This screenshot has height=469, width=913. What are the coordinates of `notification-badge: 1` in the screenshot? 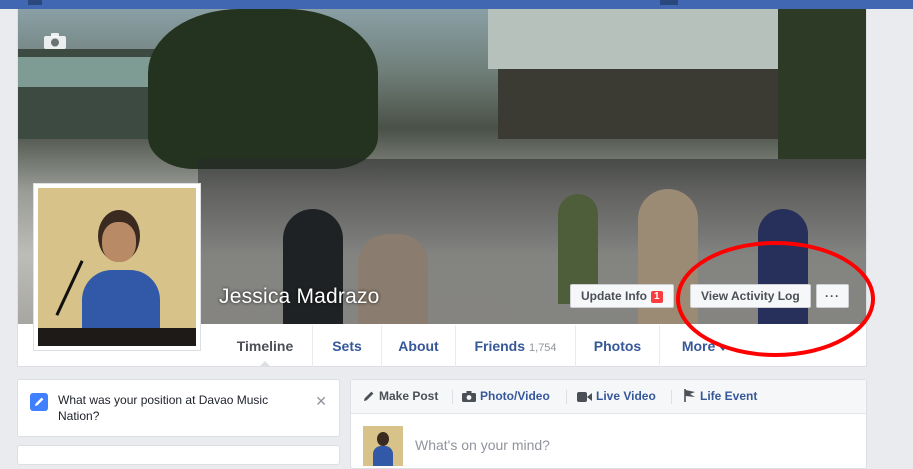 It's located at (657, 297).